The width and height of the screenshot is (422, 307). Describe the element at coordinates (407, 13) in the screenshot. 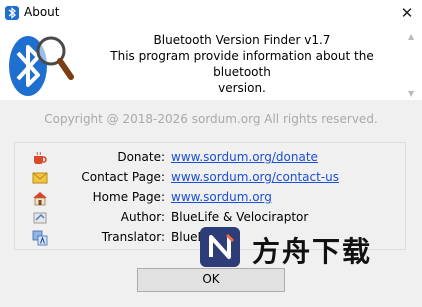

I see `close-button: ✕` at that location.